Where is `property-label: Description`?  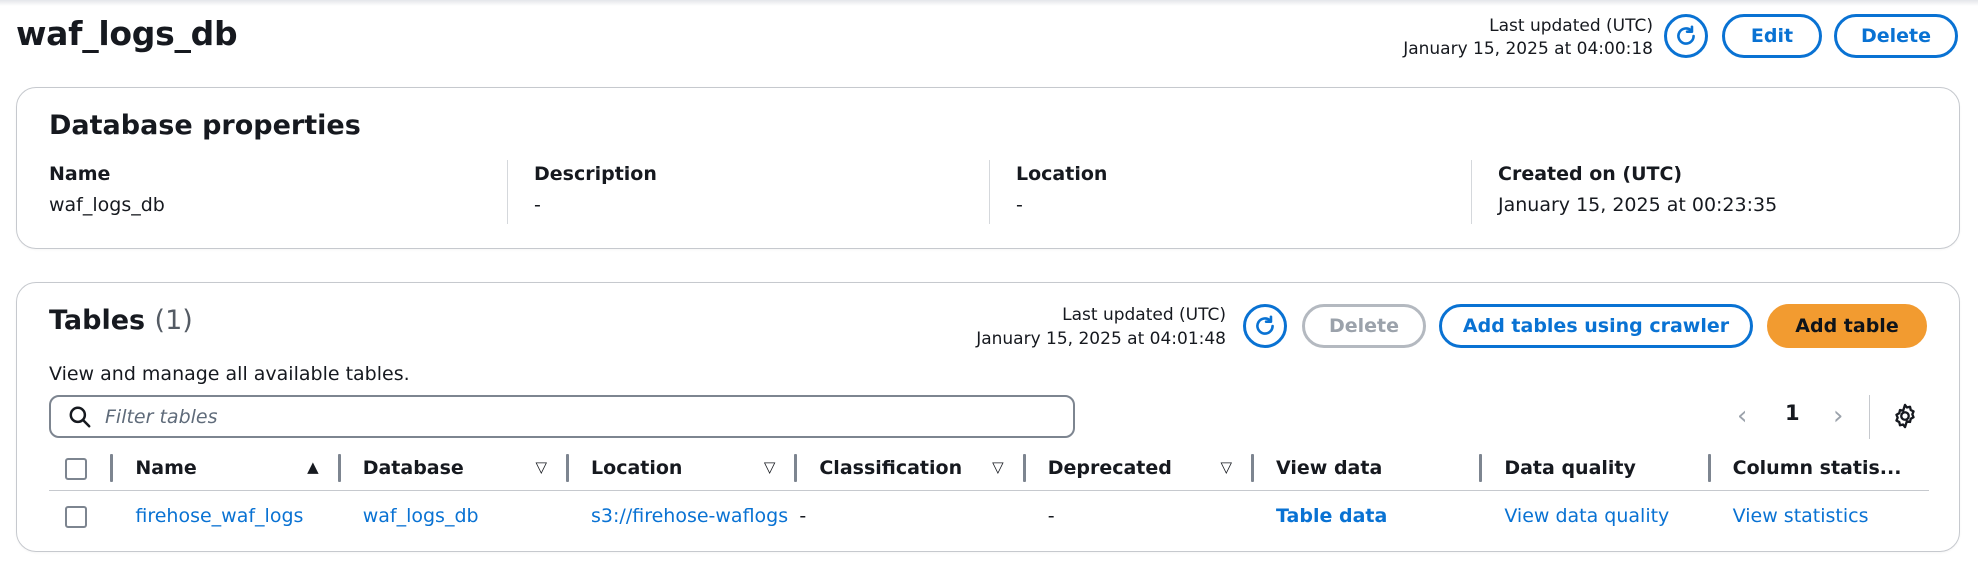
property-label: Description is located at coordinates (595, 174).